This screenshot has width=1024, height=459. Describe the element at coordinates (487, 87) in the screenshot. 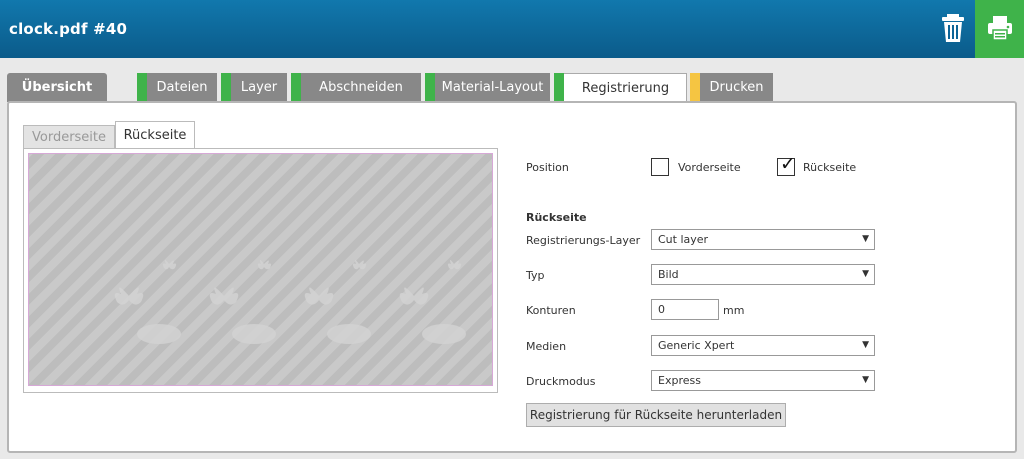

I see `tab-material-layout: Material-Layout` at that location.